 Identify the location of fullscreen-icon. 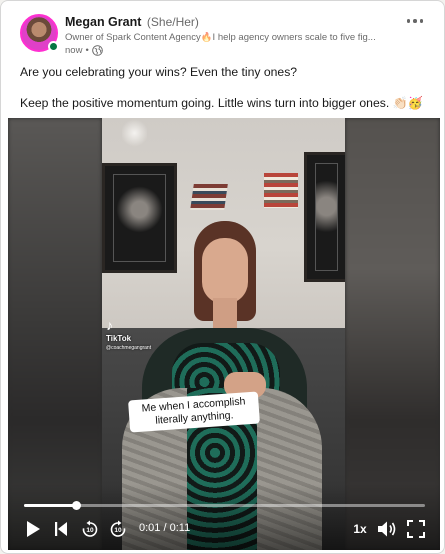
(416, 529).